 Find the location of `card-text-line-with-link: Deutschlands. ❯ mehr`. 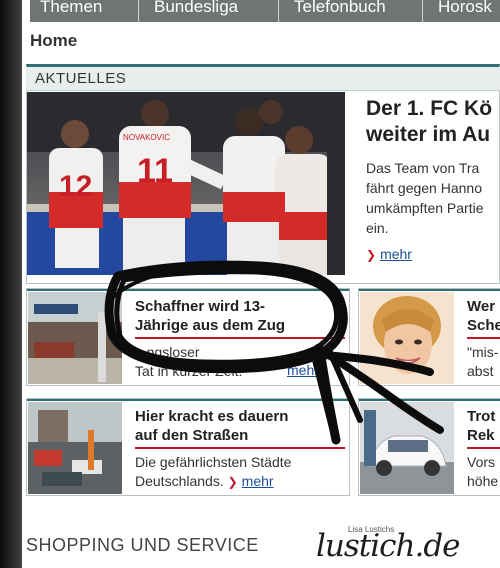

card-text-line-with-link: Deutschlands. ❯ mehr is located at coordinates (213, 482).